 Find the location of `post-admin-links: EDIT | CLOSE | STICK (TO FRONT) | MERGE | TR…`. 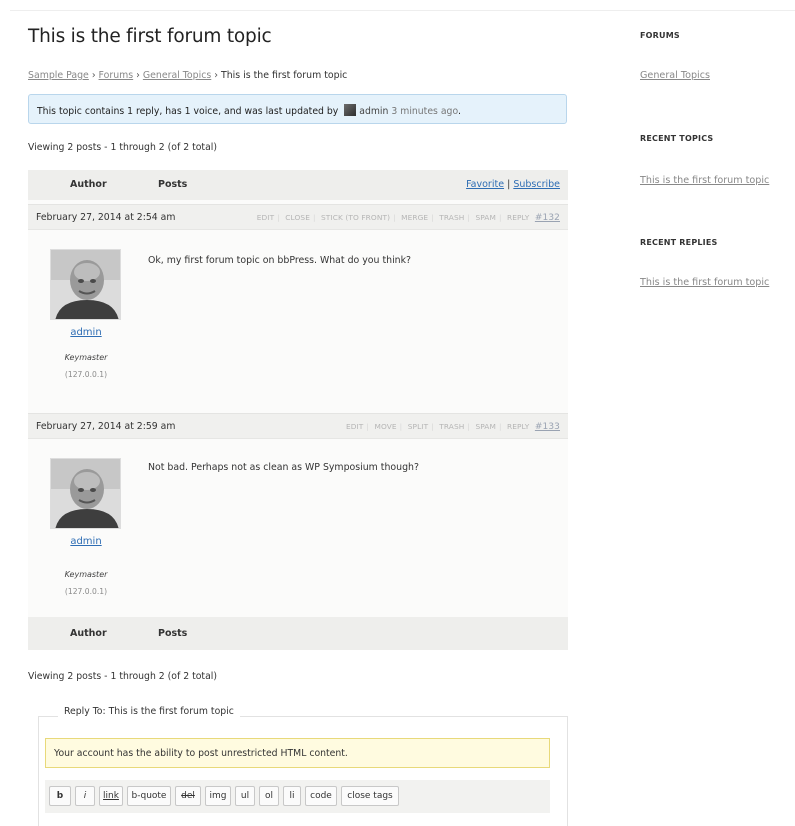

post-admin-links: EDIT | CLOSE | STICK (TO FRONT) | MERGE | TR… is located at coordinates (408, 218).